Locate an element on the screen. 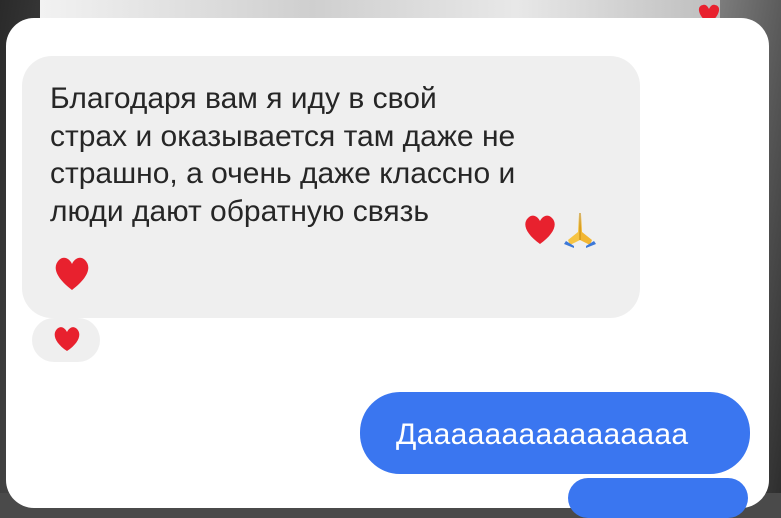  outgoing-message-text: Даааааааааааааааа is located at coordinates (542, 434).